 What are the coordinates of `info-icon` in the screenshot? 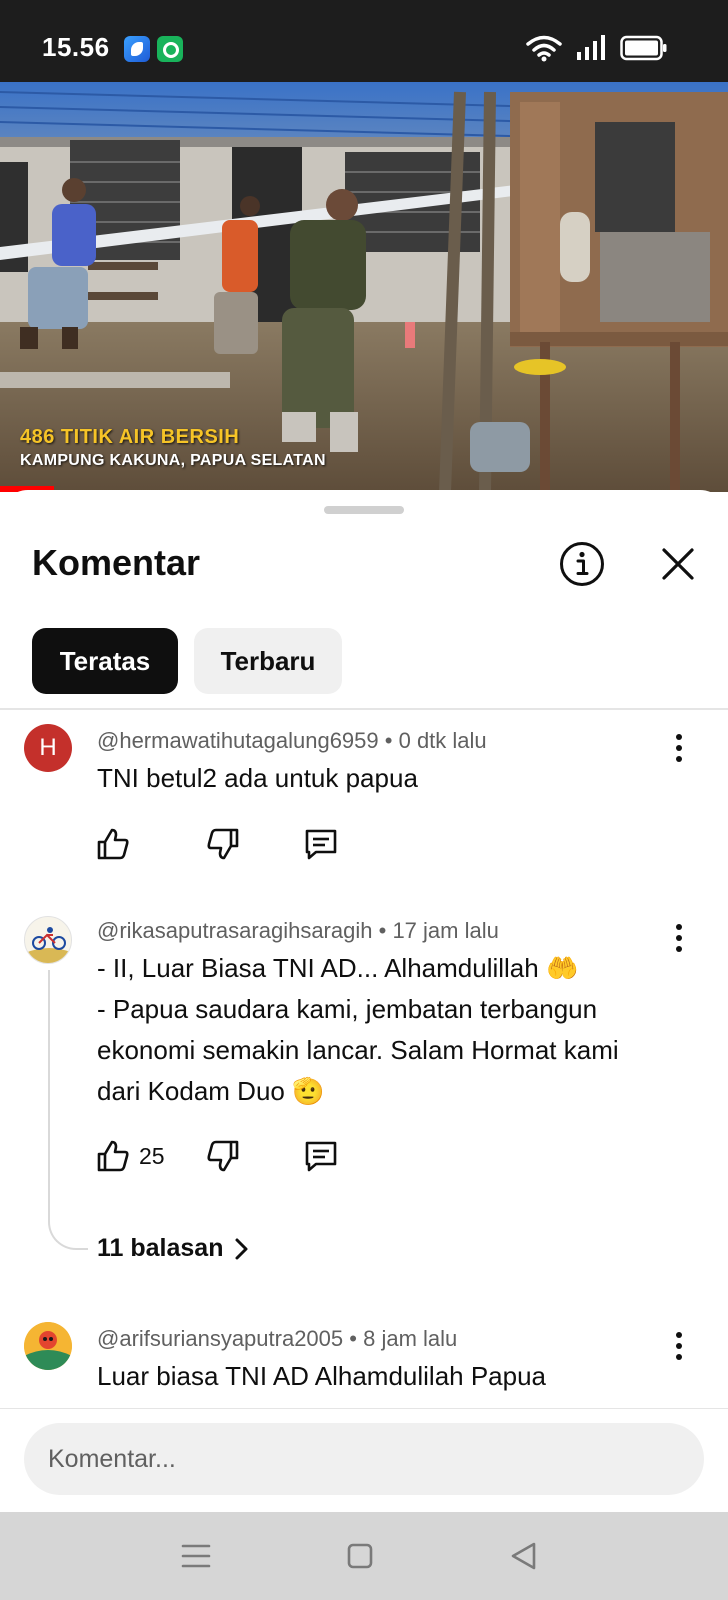 It's located at (582, 564).